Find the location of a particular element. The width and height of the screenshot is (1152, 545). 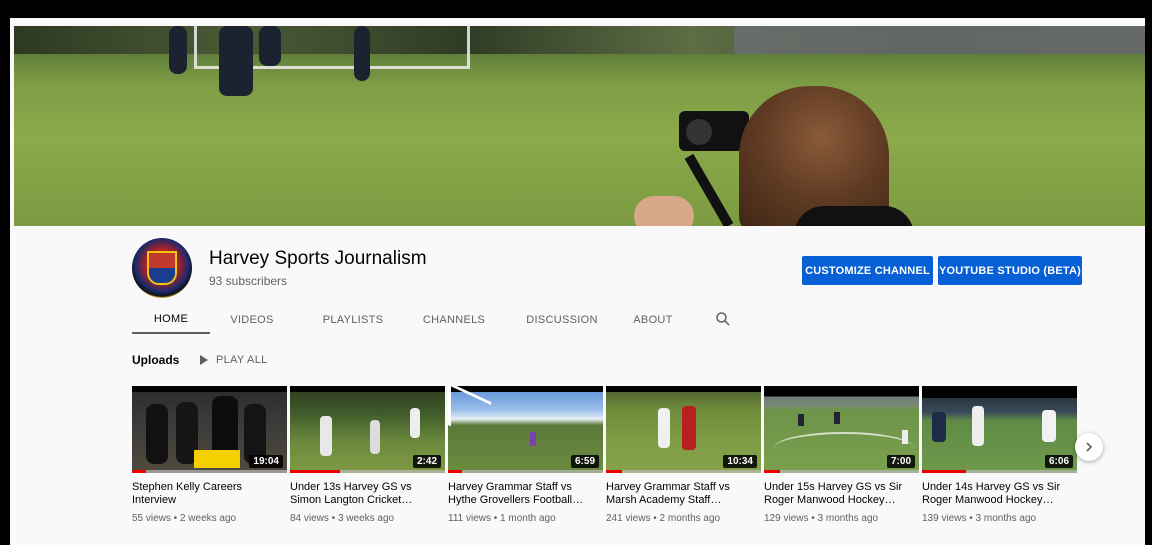

shelf-next-button is located at coordinates (1089, 447).